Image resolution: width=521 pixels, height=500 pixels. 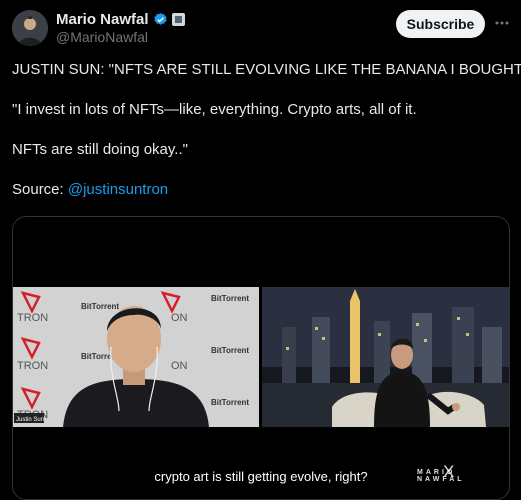 I want to click on author-name-row: Mario Nawfal, so click(x=120, y=19).